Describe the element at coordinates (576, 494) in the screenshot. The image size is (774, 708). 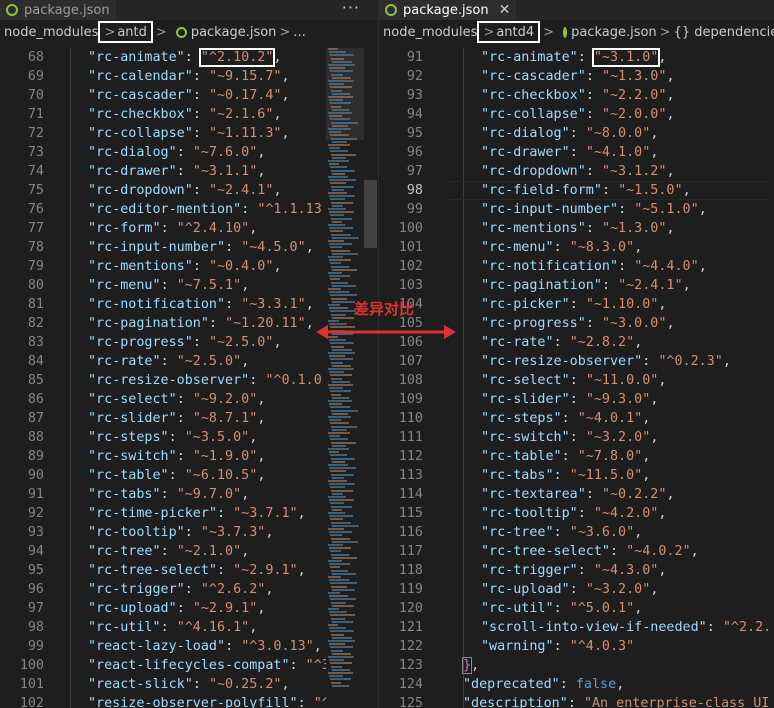
I see `code-line: 114 "rc-textarea": "~0.2.2",` at that location.